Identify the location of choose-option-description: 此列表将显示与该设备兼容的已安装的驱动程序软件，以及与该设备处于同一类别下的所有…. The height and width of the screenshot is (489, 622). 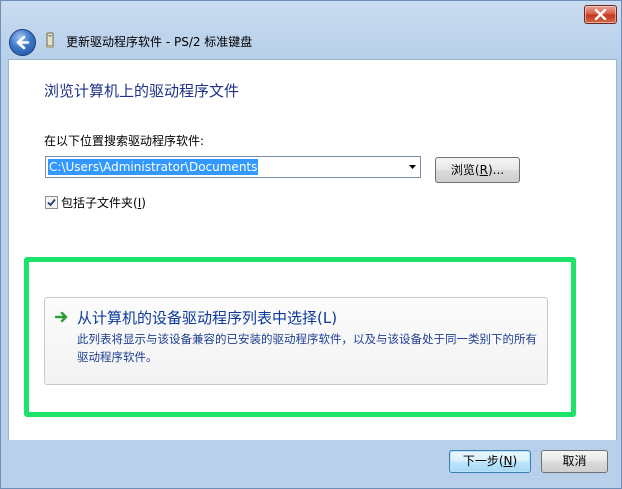
(307, 348).